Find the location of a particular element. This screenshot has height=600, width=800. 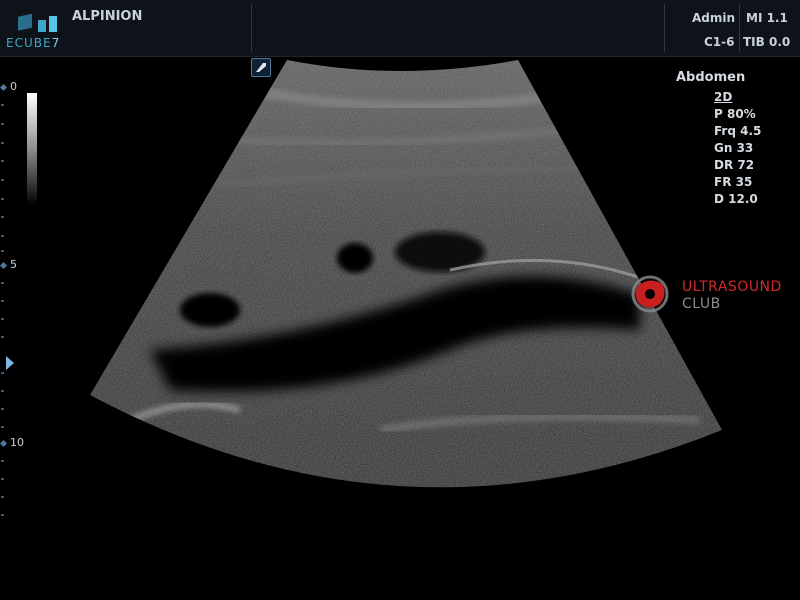

ultrasound-club-watermark: ULTRASOUND CLUB is located at coordinates (703, 298).